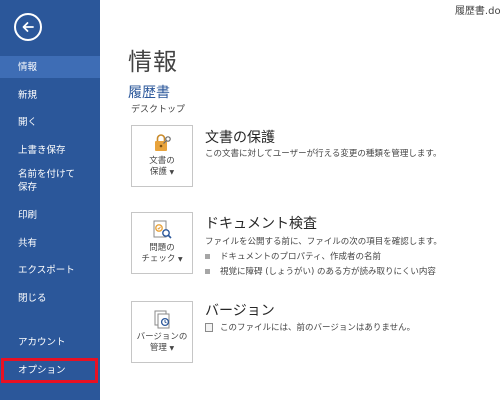  Describe the element at coordinates (477, 11) in the screenshot. I see `window-title: 履歴書.docx` at that location.